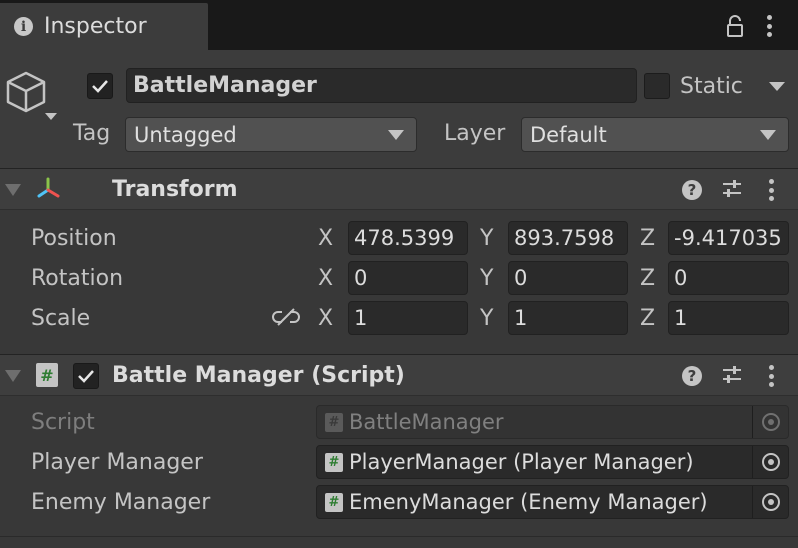 Image resolution: width=798 pixels, height=548 pixels. Describe the element at coordinates (92, 133) in the screenshot. I see `tag-label: Tag` at that location.